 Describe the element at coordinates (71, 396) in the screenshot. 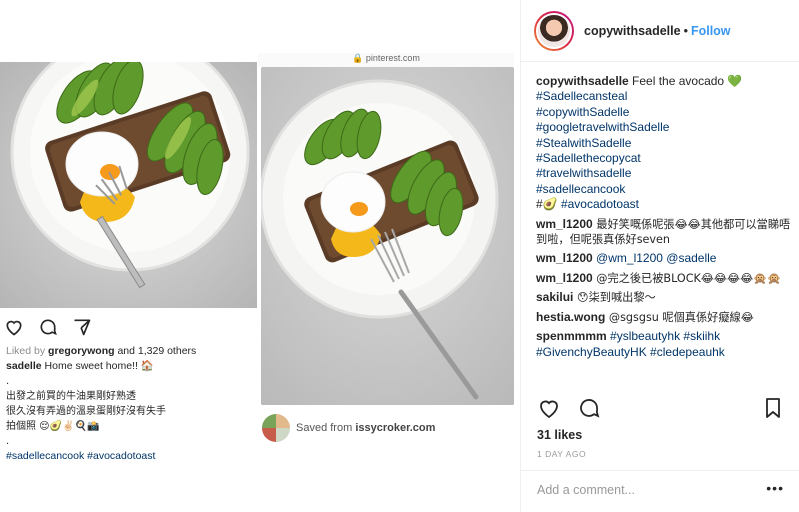

I see `left-caption-line-2: 出發之前買的牛油果剛好熟透` at that location.